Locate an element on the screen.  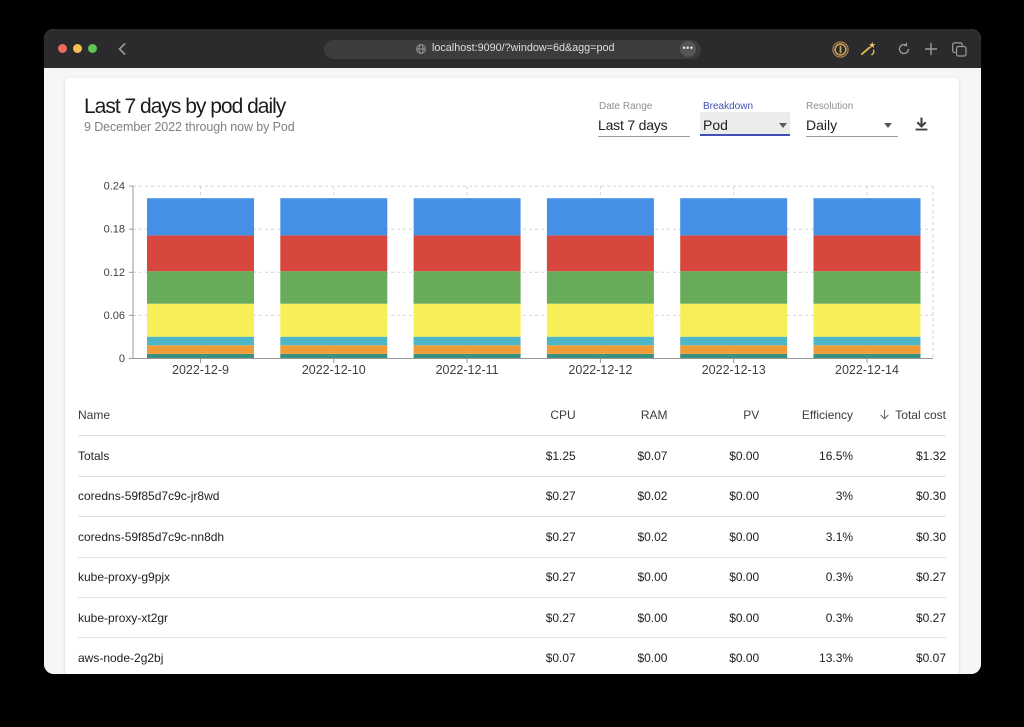
svg-text: 2022-12-14 is located at coordinates (867, 370).